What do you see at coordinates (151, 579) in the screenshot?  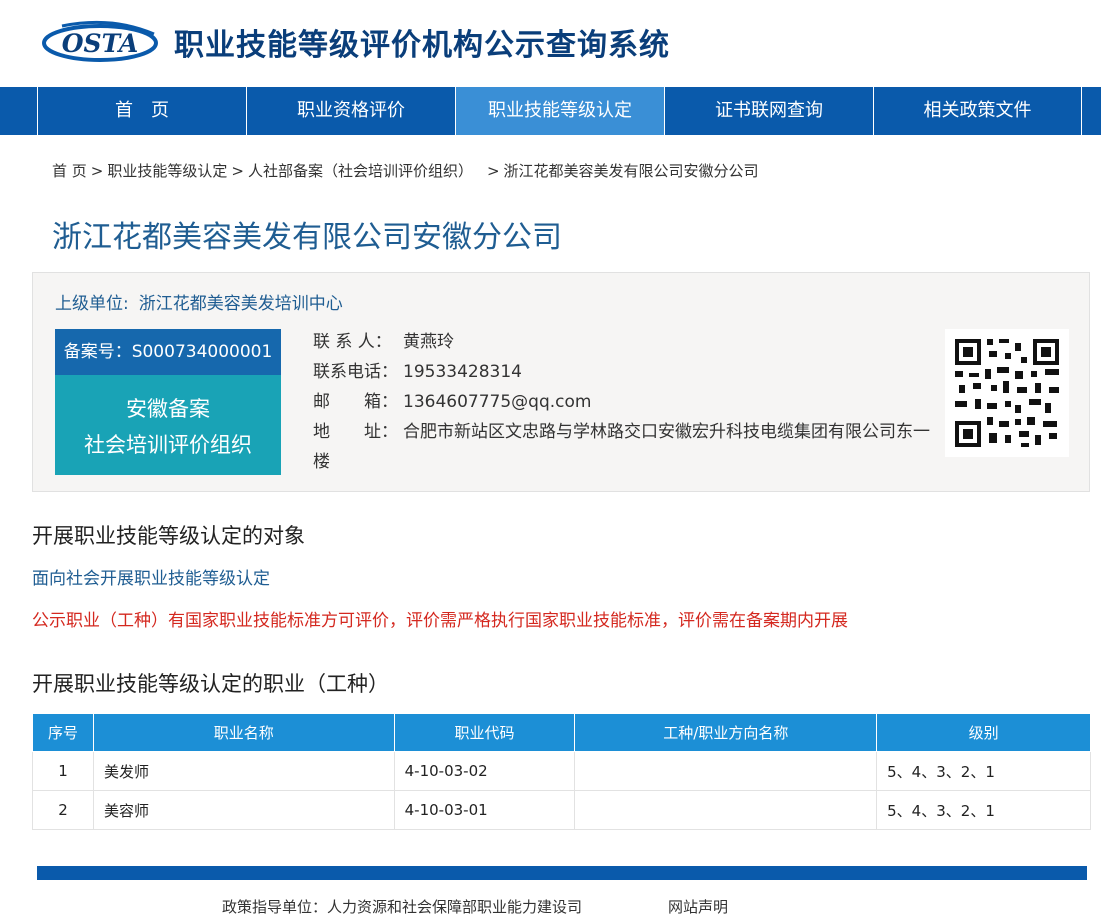 I see `section-object-subtitle: 面向社会开展职业技能等级认定` at bounding box center [151, 579].